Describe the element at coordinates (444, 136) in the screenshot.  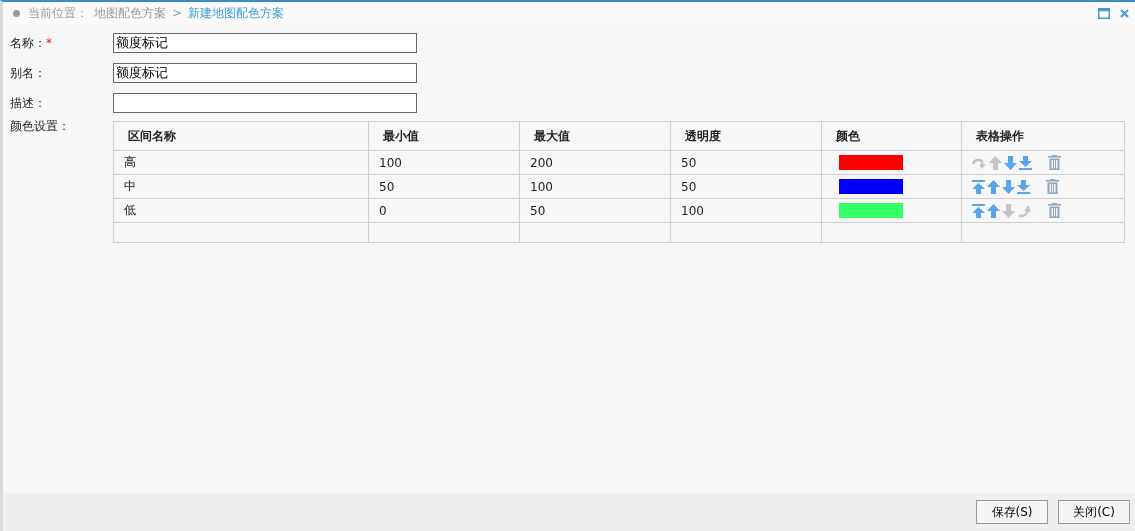
I see `column-header: 最小值` at that location.